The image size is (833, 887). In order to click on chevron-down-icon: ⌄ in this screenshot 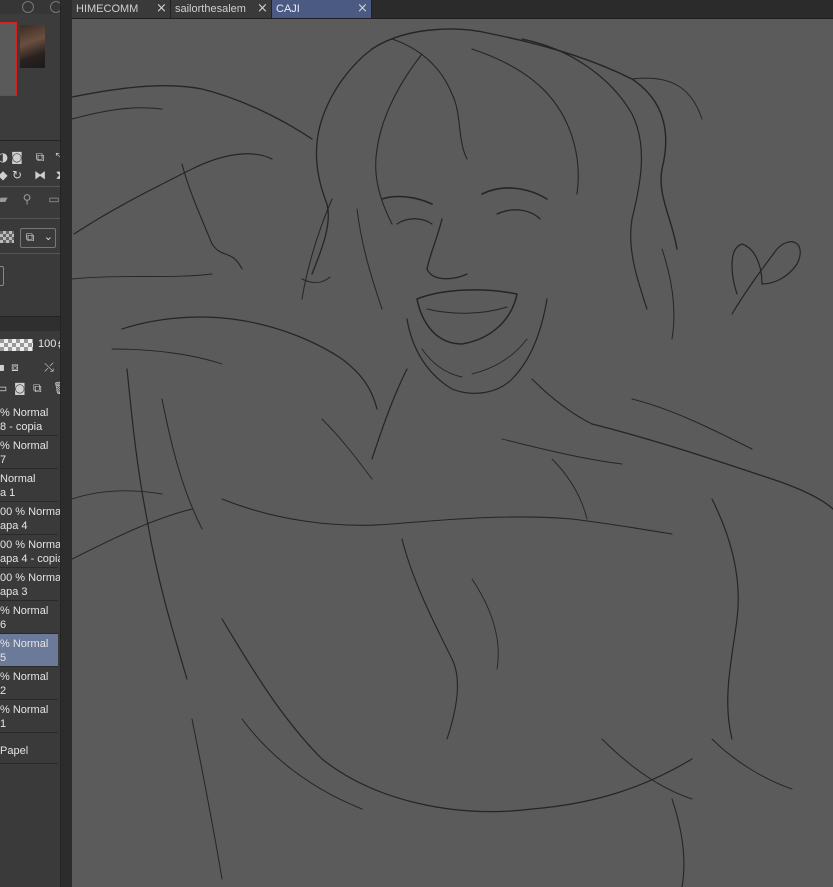, I will do `click(48, 236)`.